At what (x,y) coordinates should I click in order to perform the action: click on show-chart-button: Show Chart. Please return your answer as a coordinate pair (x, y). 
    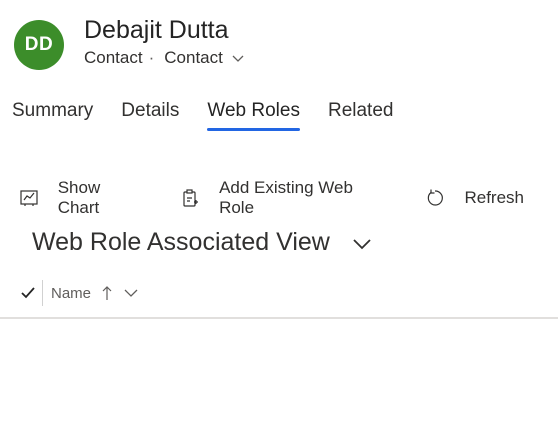
    Looking at the image, I should click on (81, 198).